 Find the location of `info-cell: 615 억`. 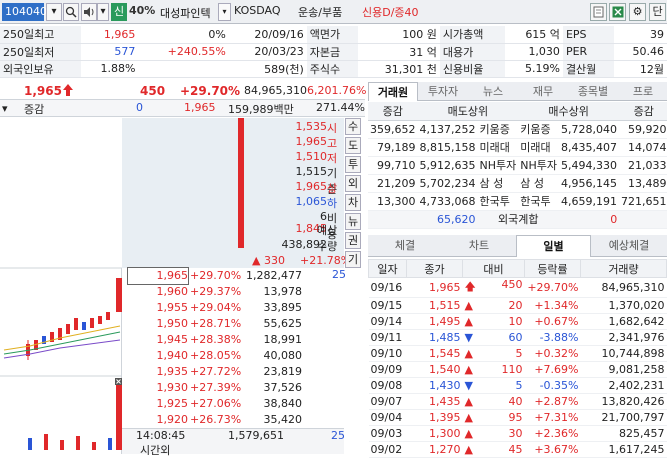

info-cell: 615 억 is located at coordinates (534, 35).